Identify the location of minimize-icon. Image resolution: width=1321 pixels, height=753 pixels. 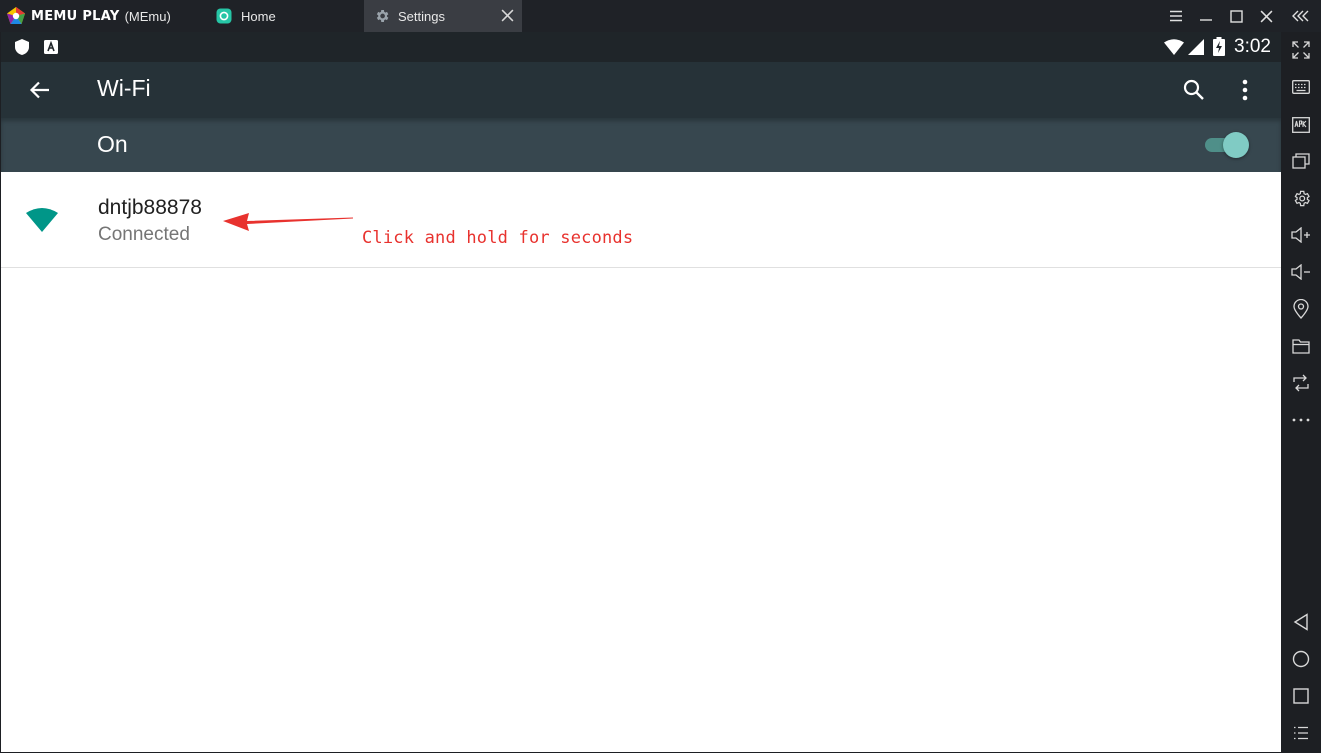
(1206, 16).